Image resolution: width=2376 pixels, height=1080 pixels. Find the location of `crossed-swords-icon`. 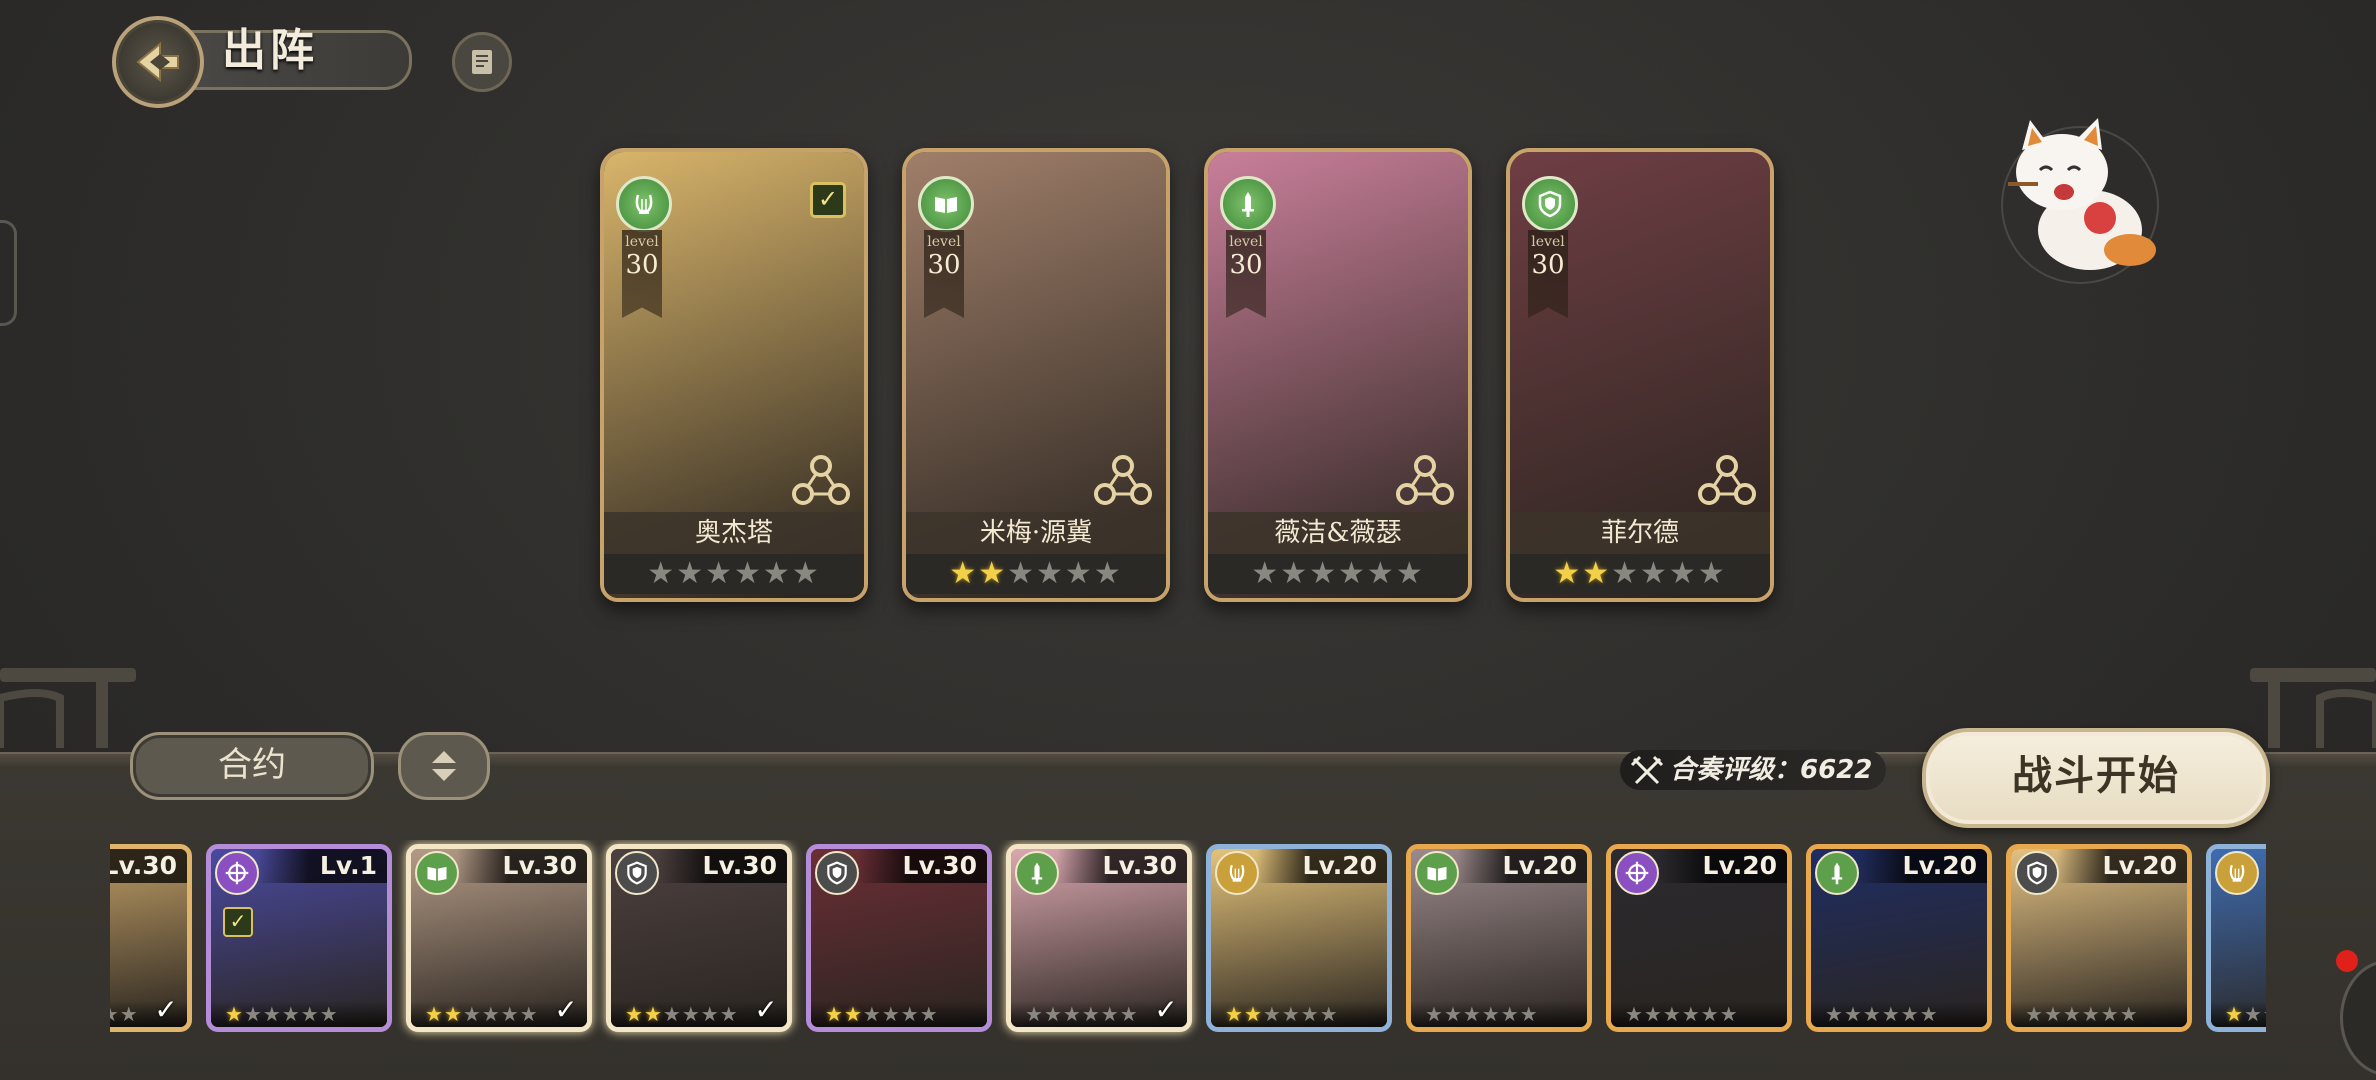

crossed-swords-icon is located at coordinates (1647, 770).